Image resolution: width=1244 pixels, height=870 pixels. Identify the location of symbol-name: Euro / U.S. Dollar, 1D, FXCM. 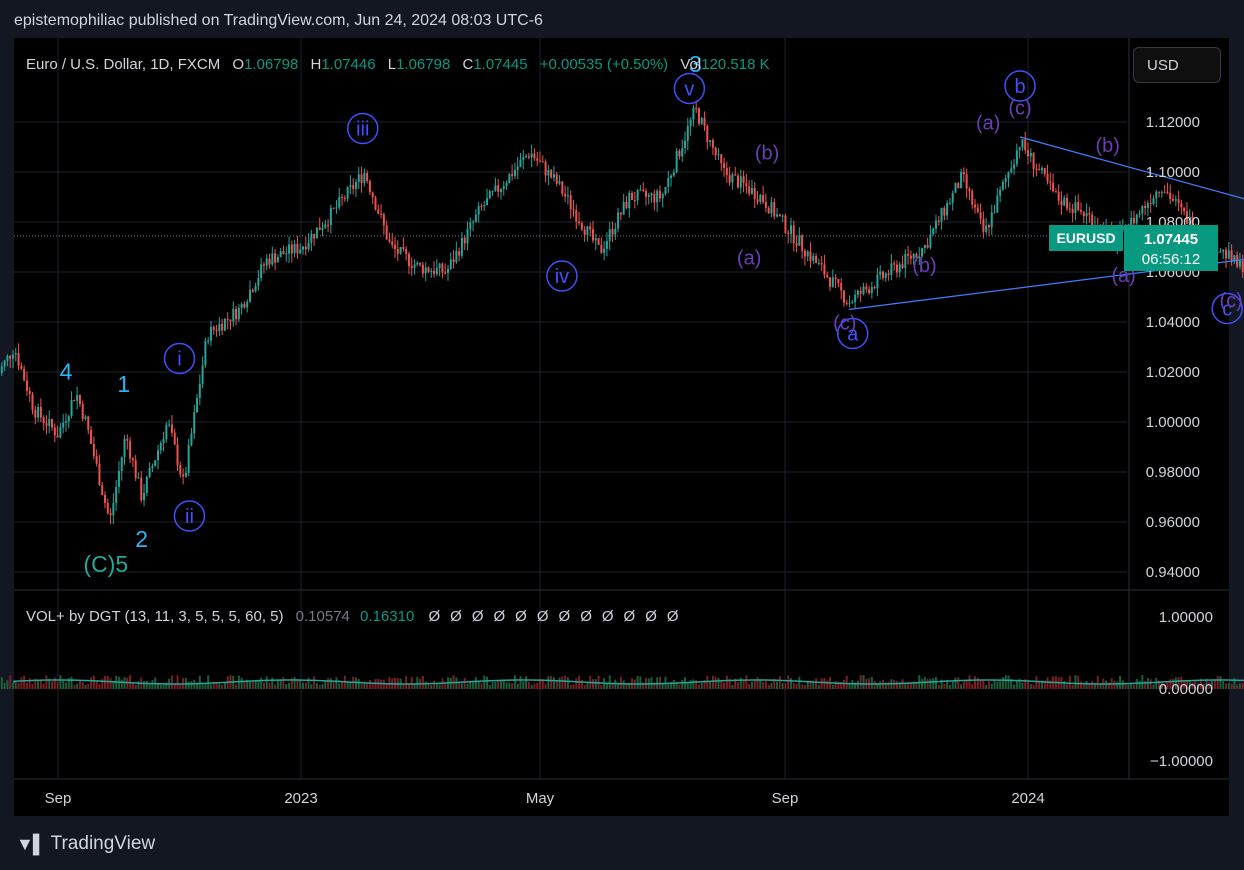
(123, 64).